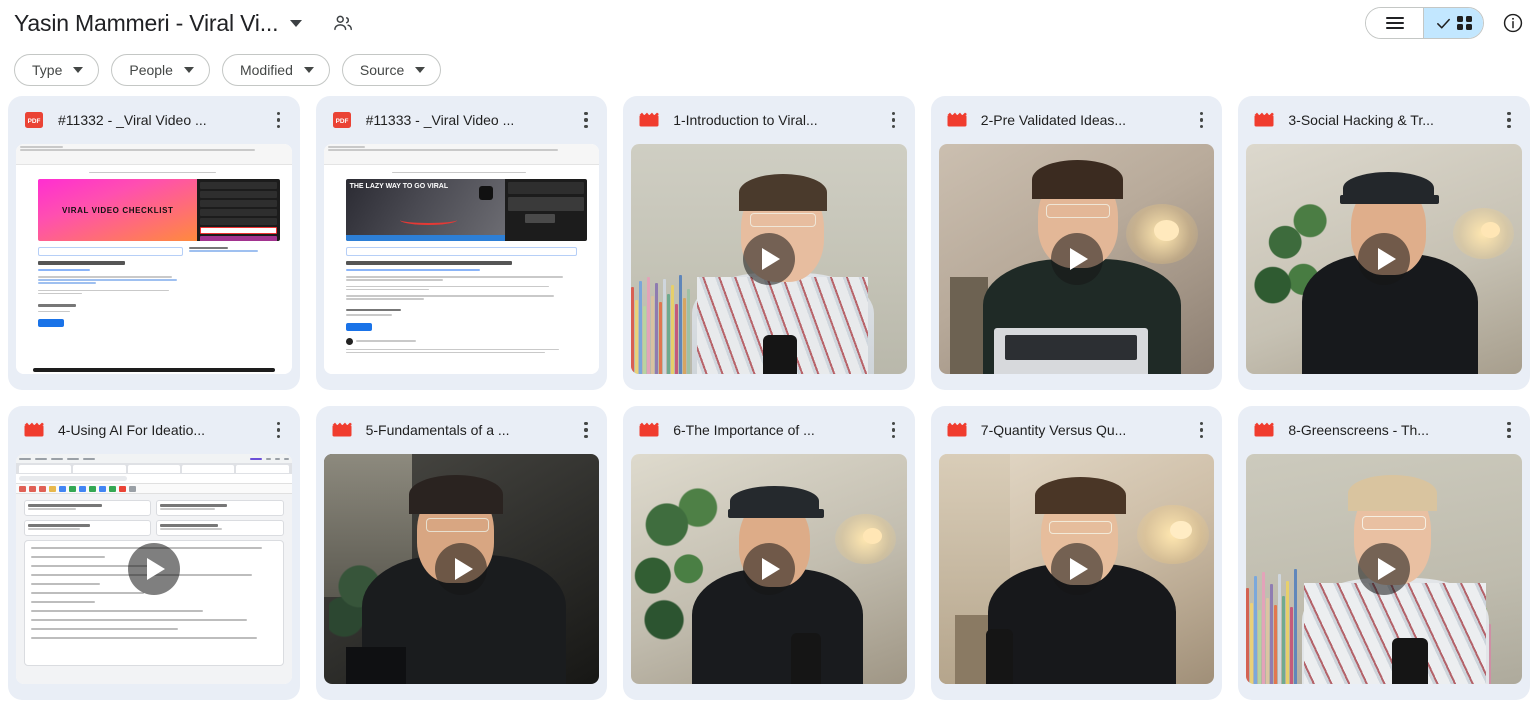 This screenshot has width=1538, height=705. I want to click on list-view-button, so click(1394, 23).